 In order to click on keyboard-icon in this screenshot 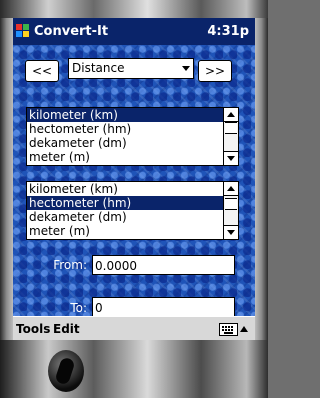, I will do `click(228, 329)`.